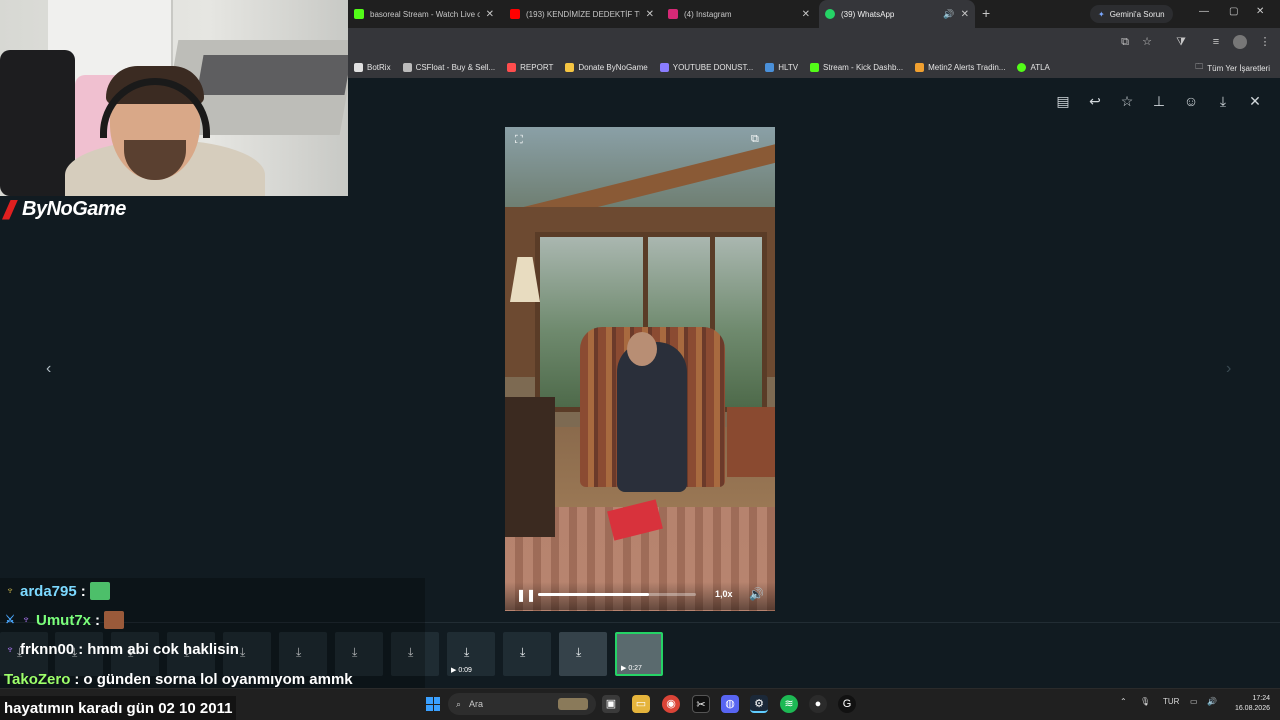  I want to click on webcam-gaming-chair, so click(37, 123).